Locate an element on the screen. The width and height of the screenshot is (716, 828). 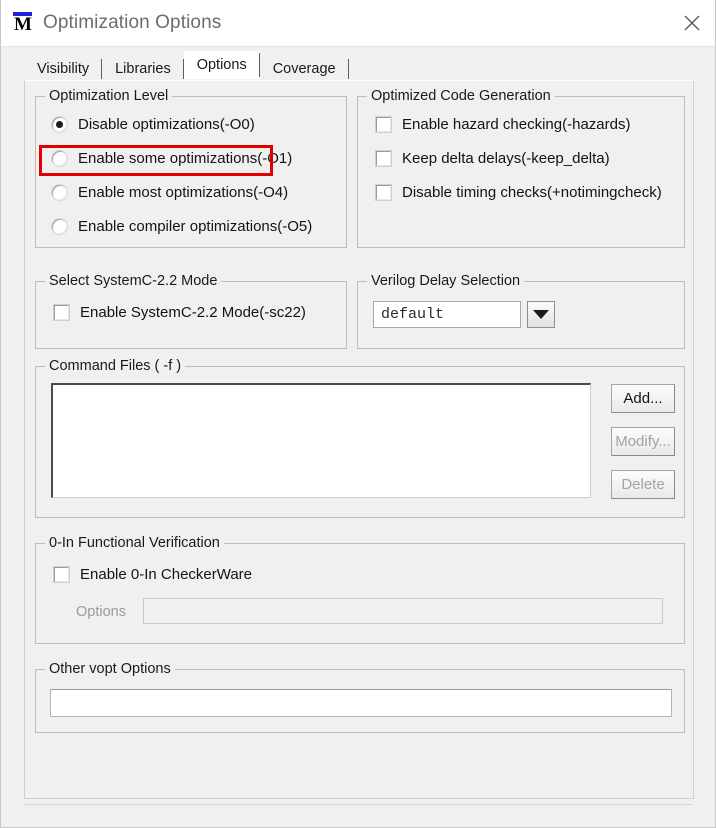
checkbox-enable-systemc-mode-label: Enable SystemC-2.2 Mode(-sc22) is located at coordinates (193, 312).